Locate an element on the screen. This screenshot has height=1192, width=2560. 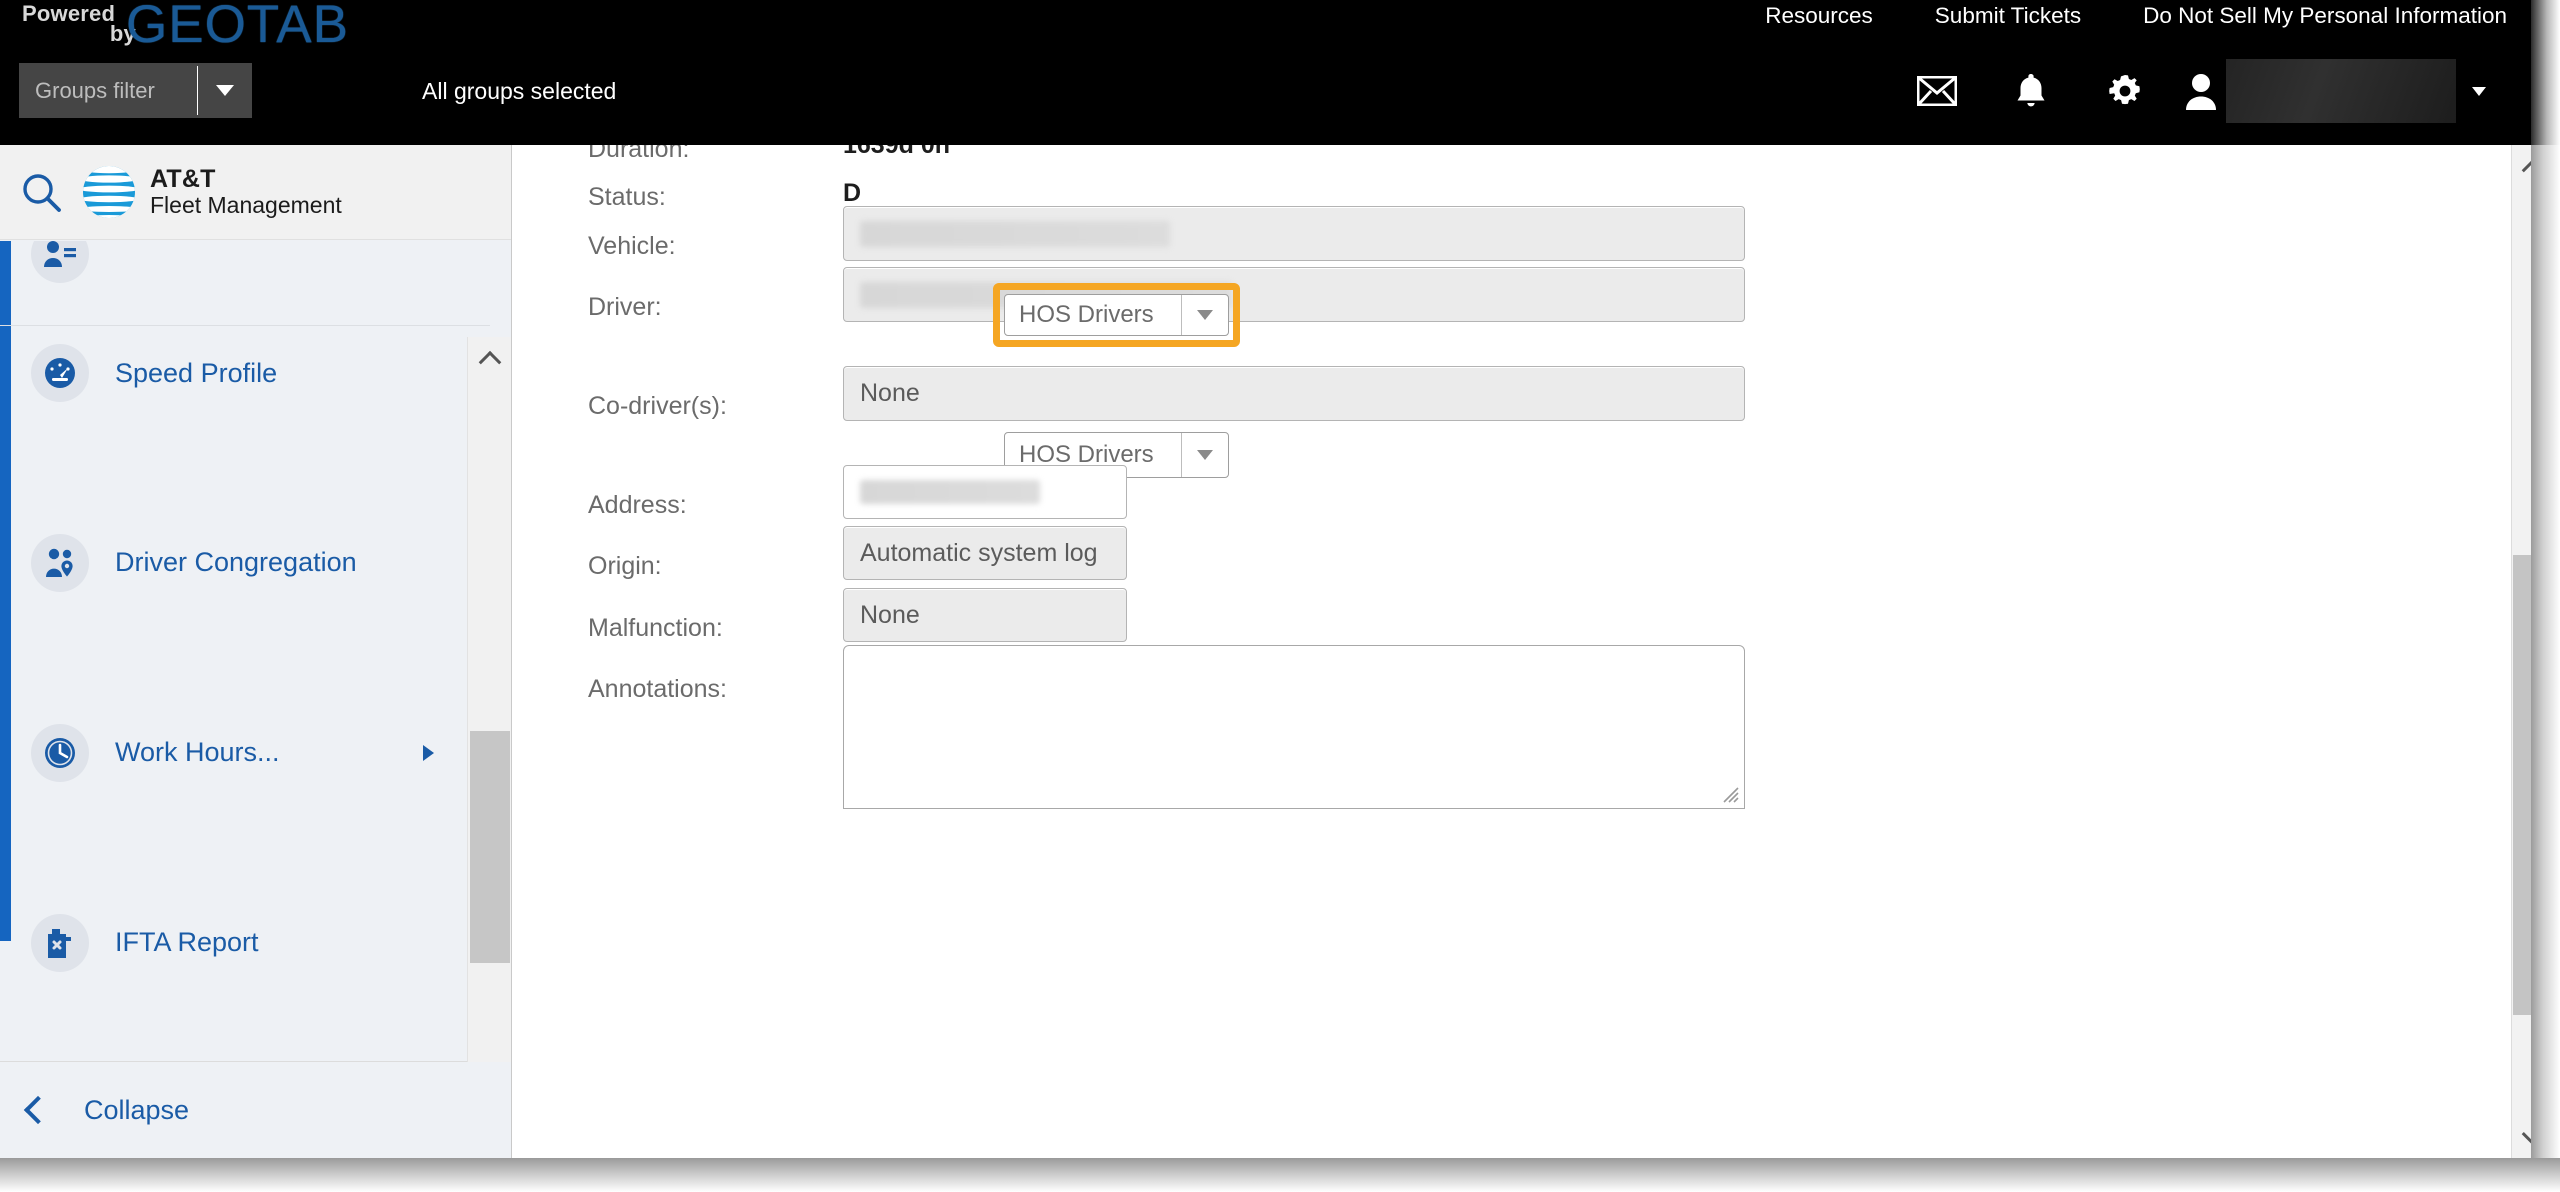
user-icon is located at coordinates (2201, 91).